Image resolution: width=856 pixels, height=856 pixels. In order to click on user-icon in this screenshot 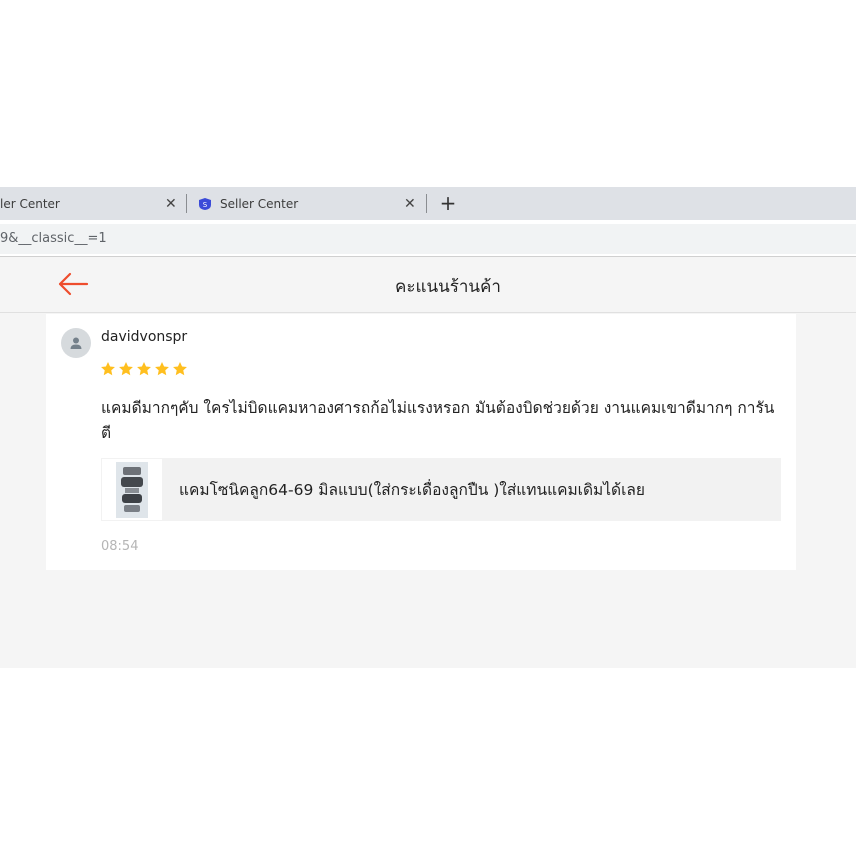, I will do `click(76, 343)`.